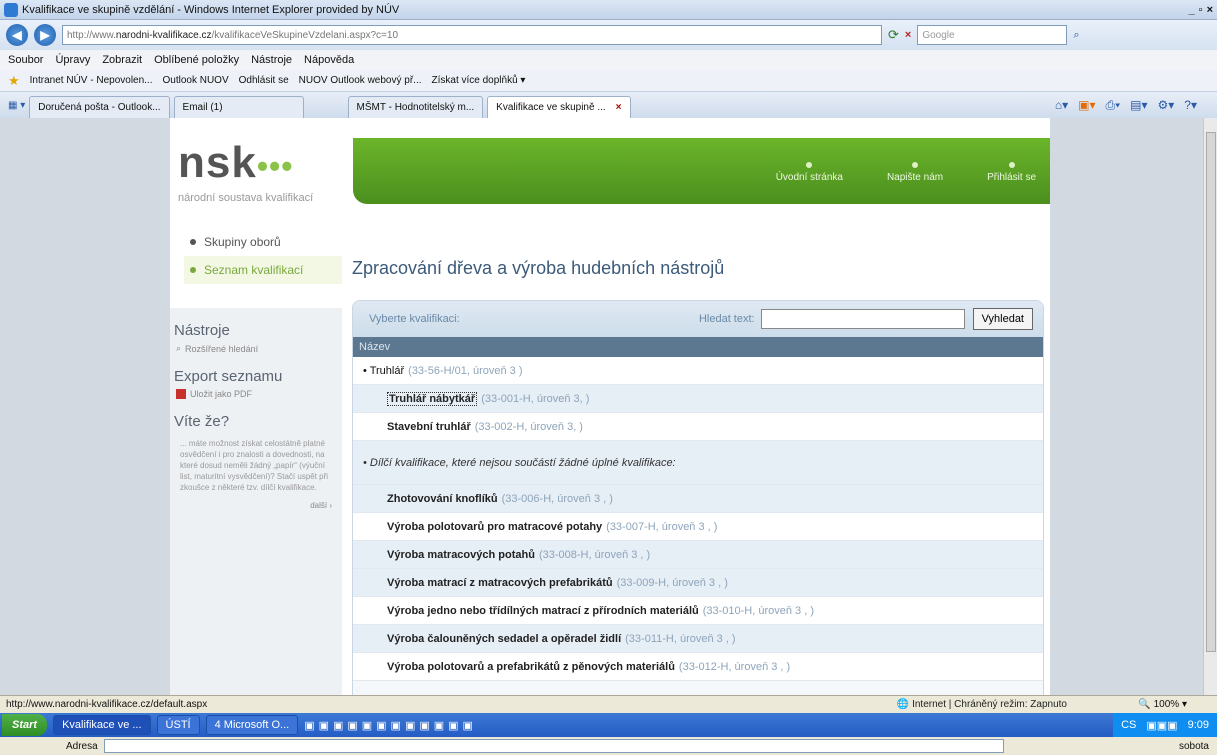 This screenshot has width=1217, height=755. Describe the element at coordinates (494, 527) in the screenshot. I see `qualification-name: Výroba polotovarů pro matracové potahy` at that location.